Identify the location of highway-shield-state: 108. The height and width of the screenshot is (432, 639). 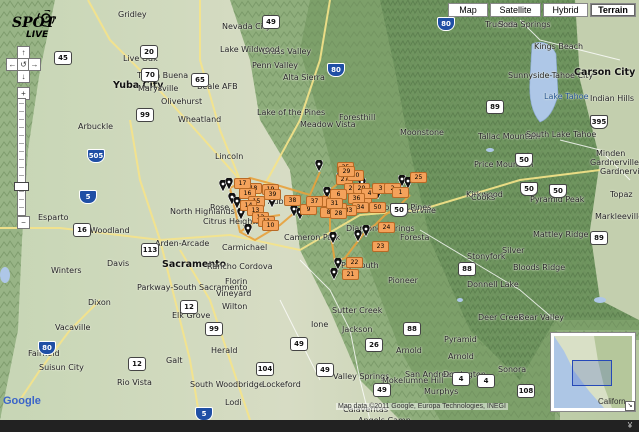
(526, 391).